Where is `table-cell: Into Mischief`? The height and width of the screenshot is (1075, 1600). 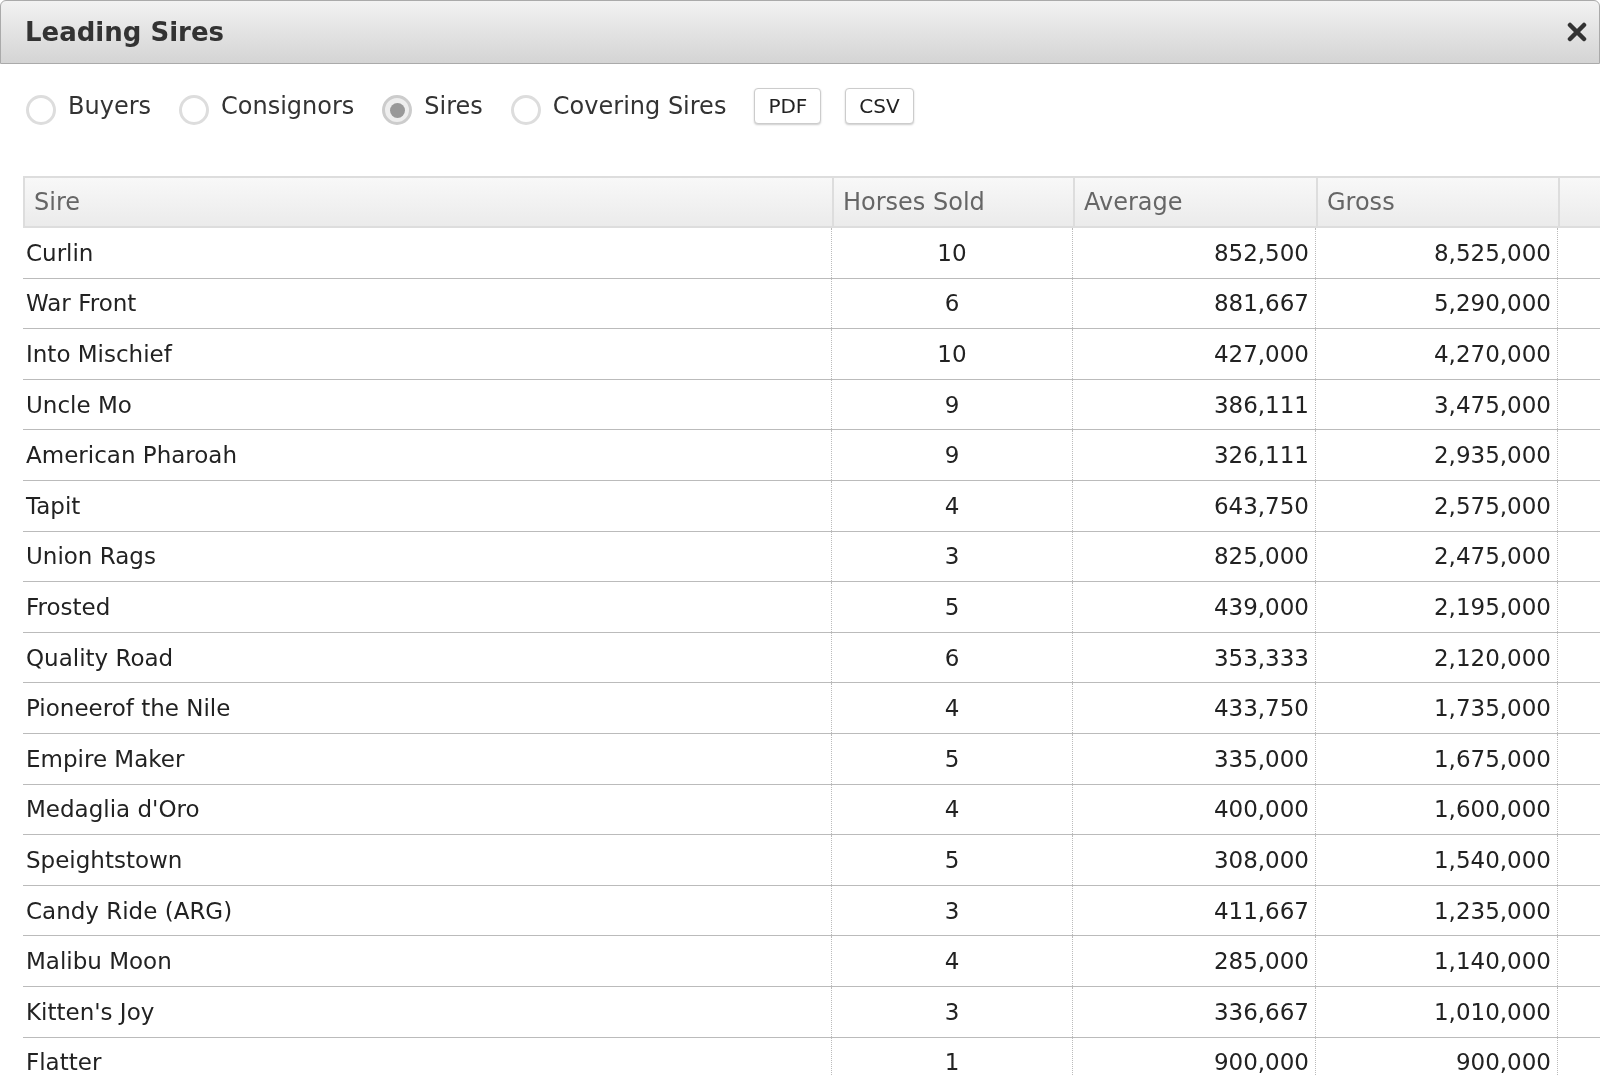
table-cell: Into Mischief is located at coordinates (427, 354).